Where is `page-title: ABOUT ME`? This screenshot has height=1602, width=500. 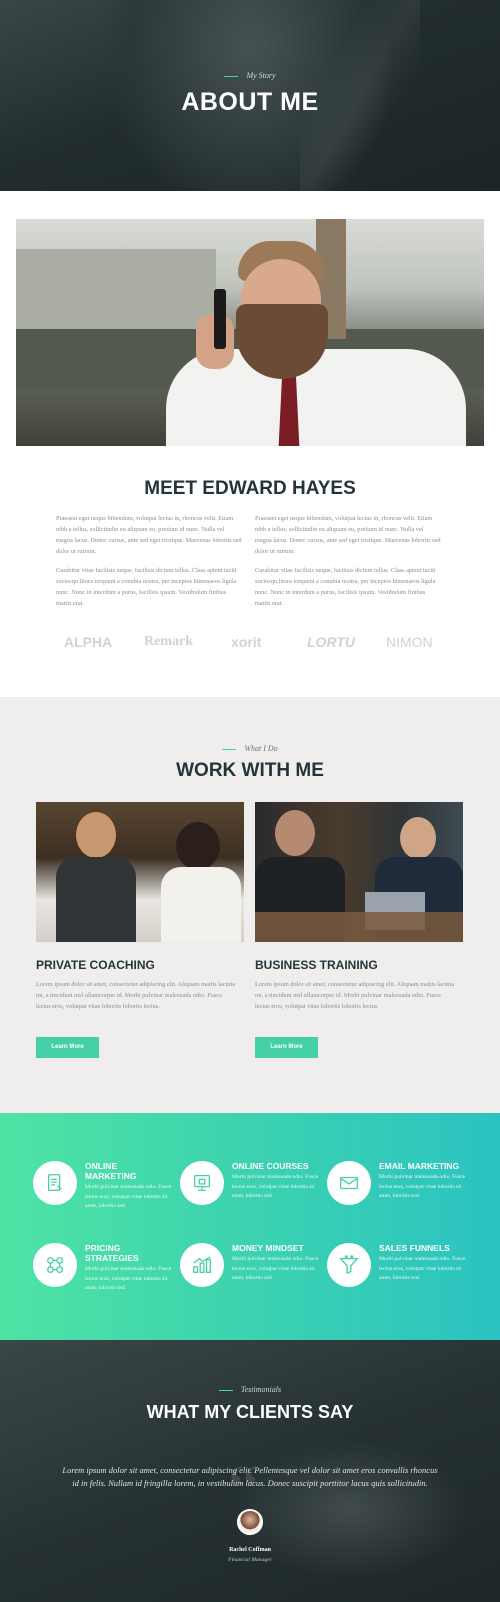
page-title: ABOUT ME is located at coordinates (250, 102).